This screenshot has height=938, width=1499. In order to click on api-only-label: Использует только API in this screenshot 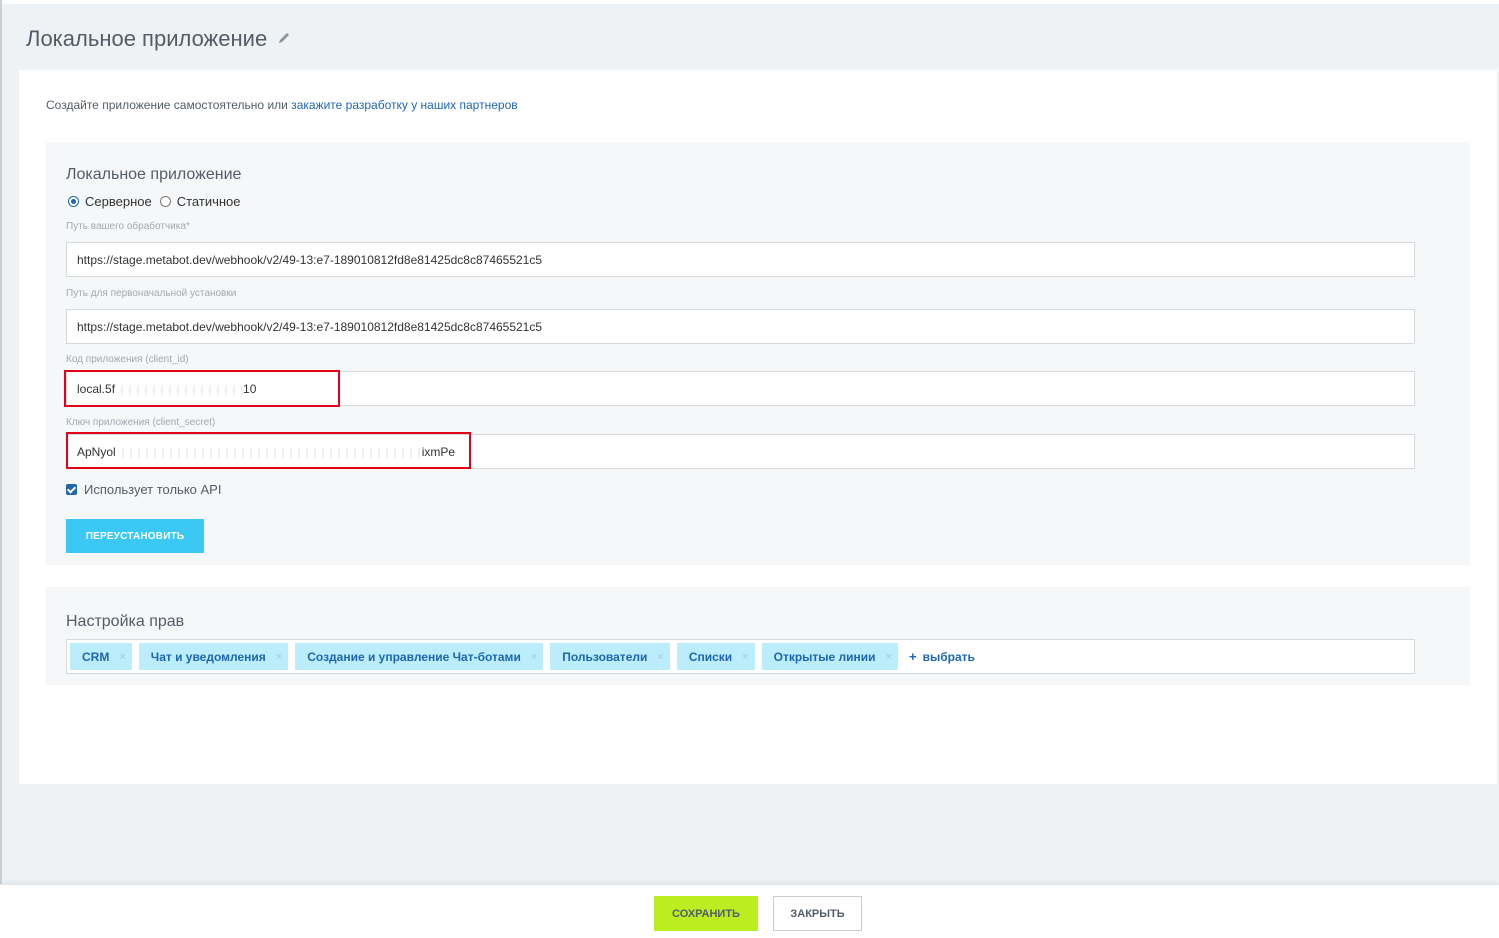, I will do `click(152, 489)`.